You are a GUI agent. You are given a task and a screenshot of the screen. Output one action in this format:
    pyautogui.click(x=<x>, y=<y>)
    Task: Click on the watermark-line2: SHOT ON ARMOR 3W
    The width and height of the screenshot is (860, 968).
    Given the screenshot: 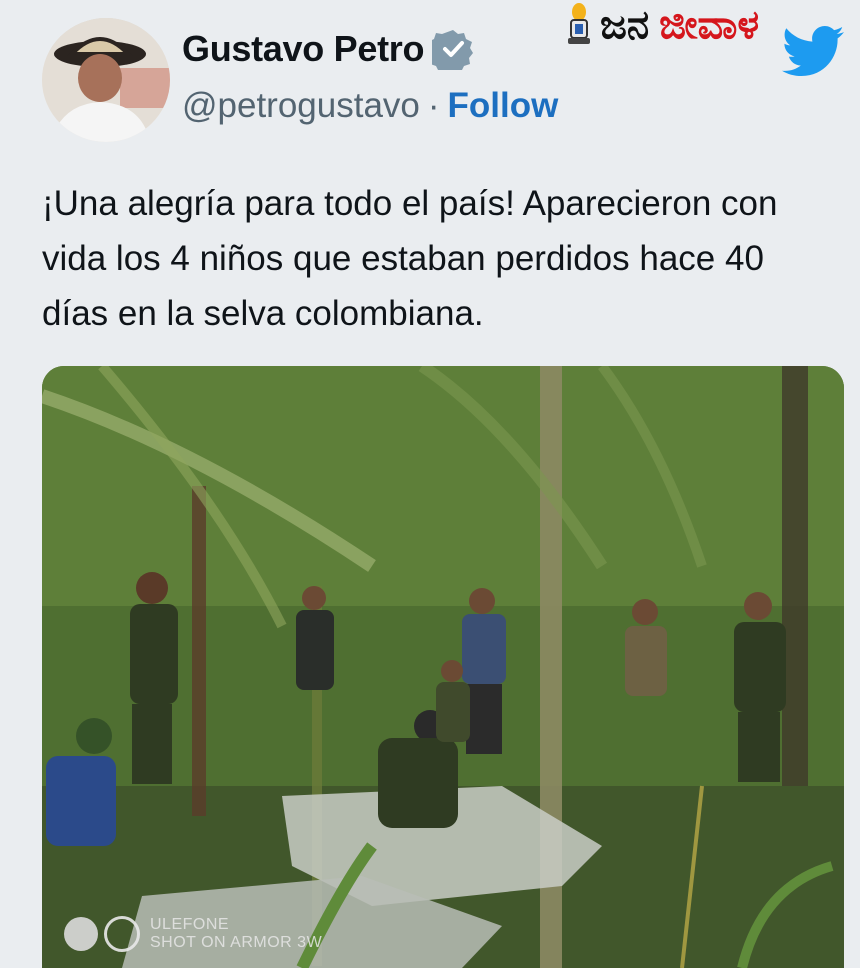 What is the action you would take?
    pyautogui.click(x=236, y=942)
    